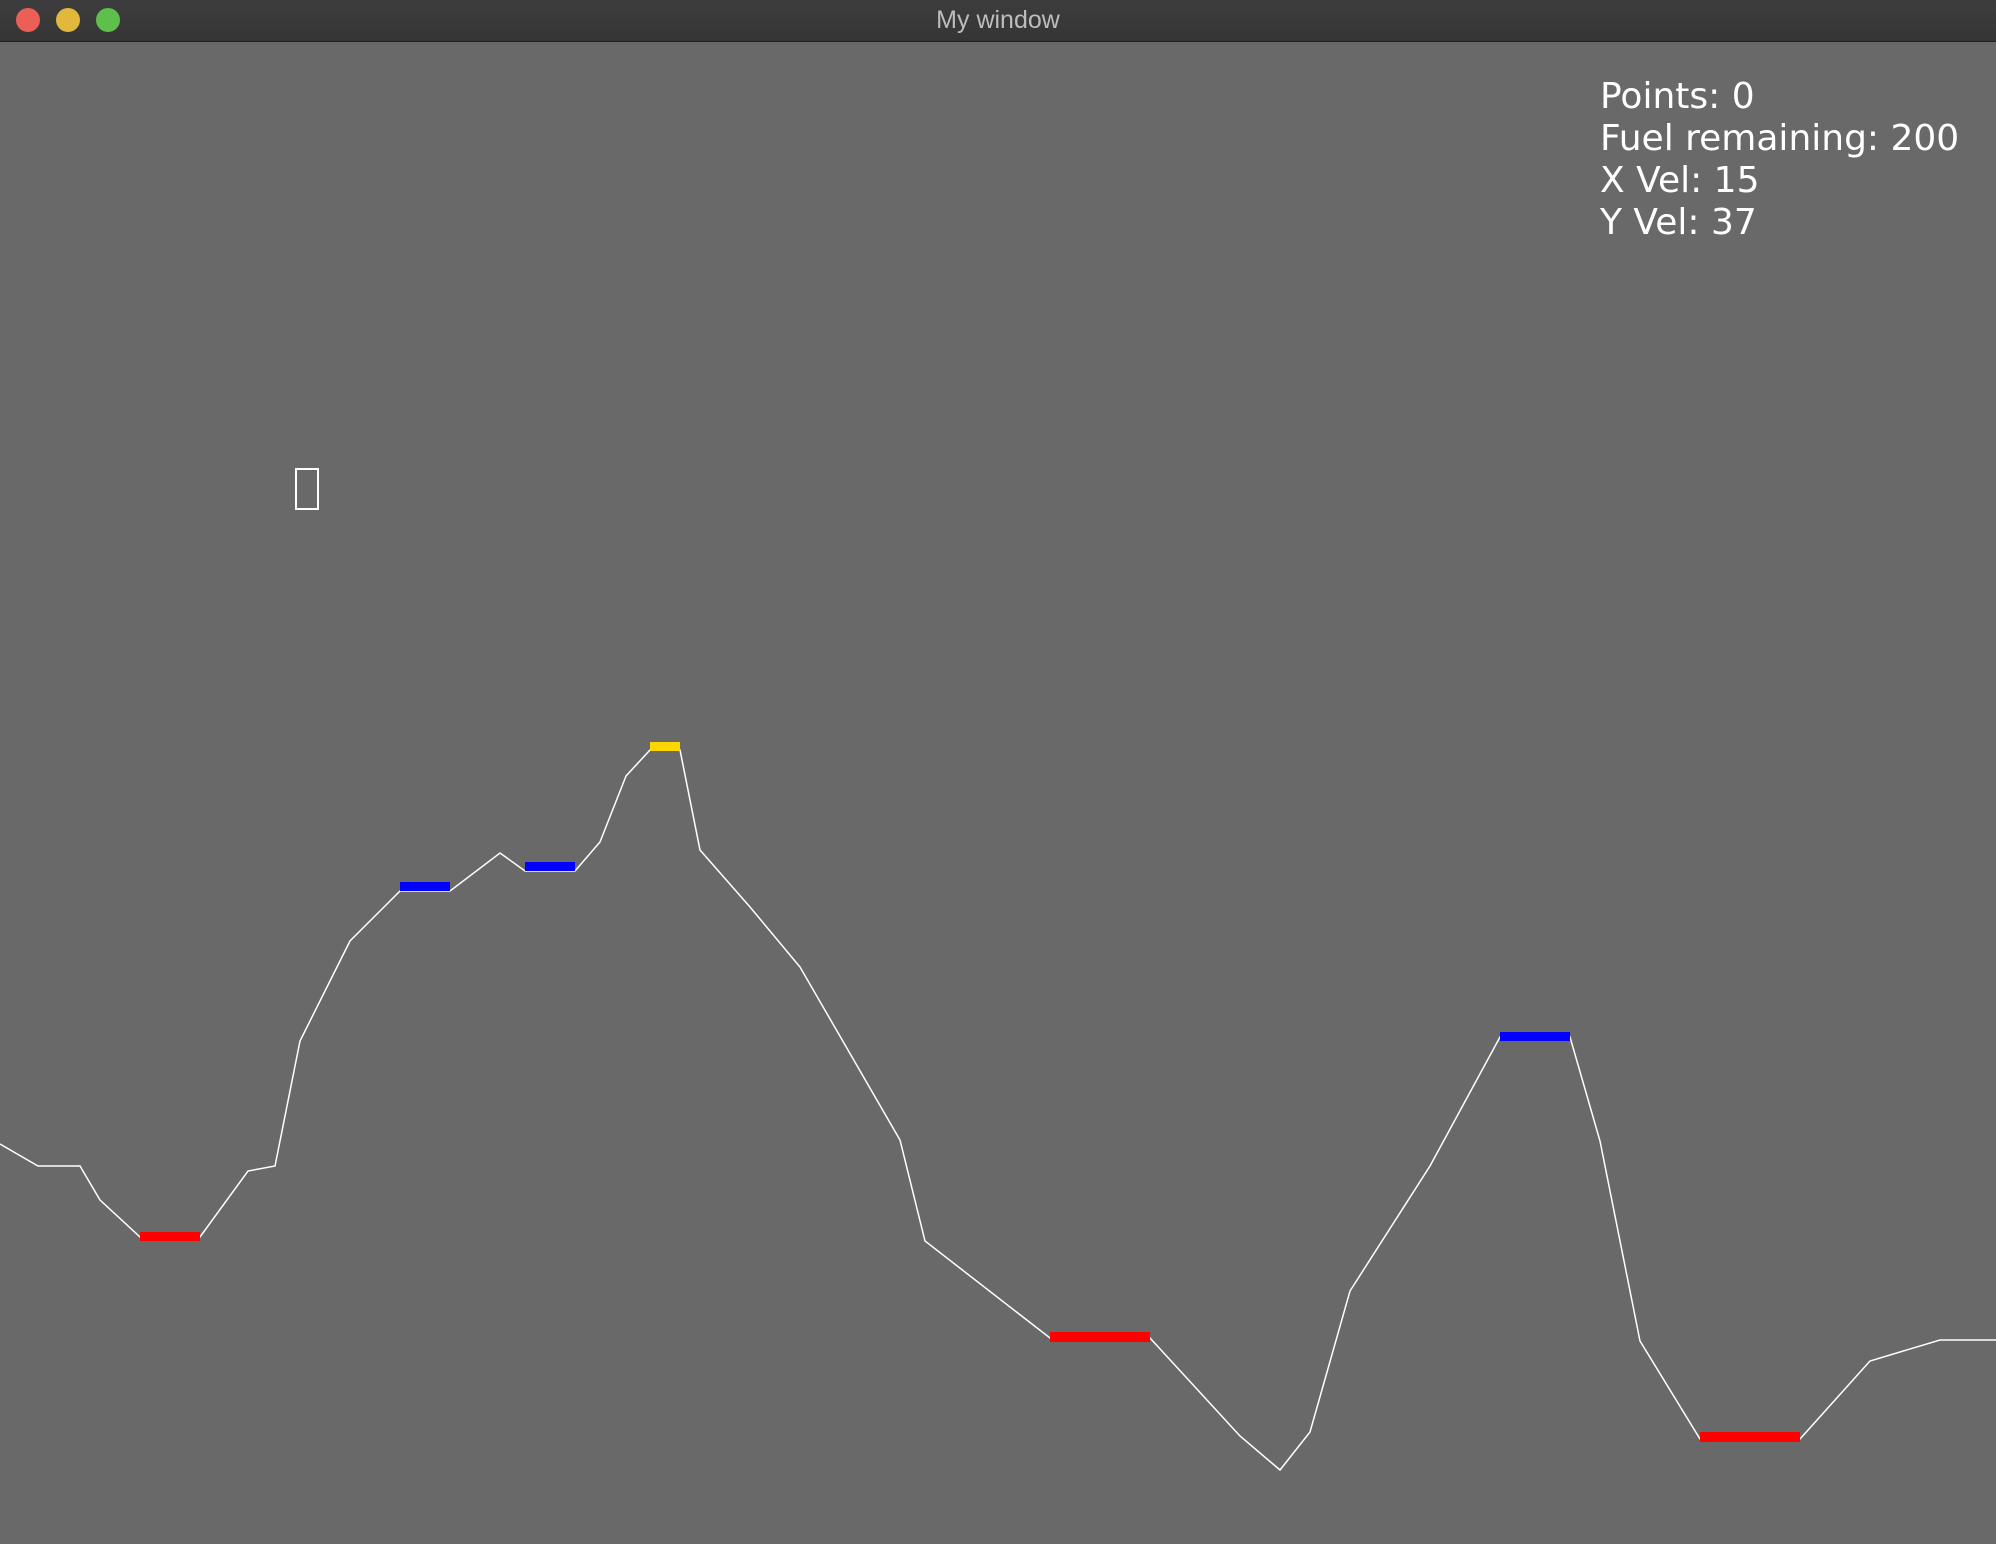  Describe the element at coordinates (665, 746) in the screenshot. I see `landing-pad-yellow` at that location.